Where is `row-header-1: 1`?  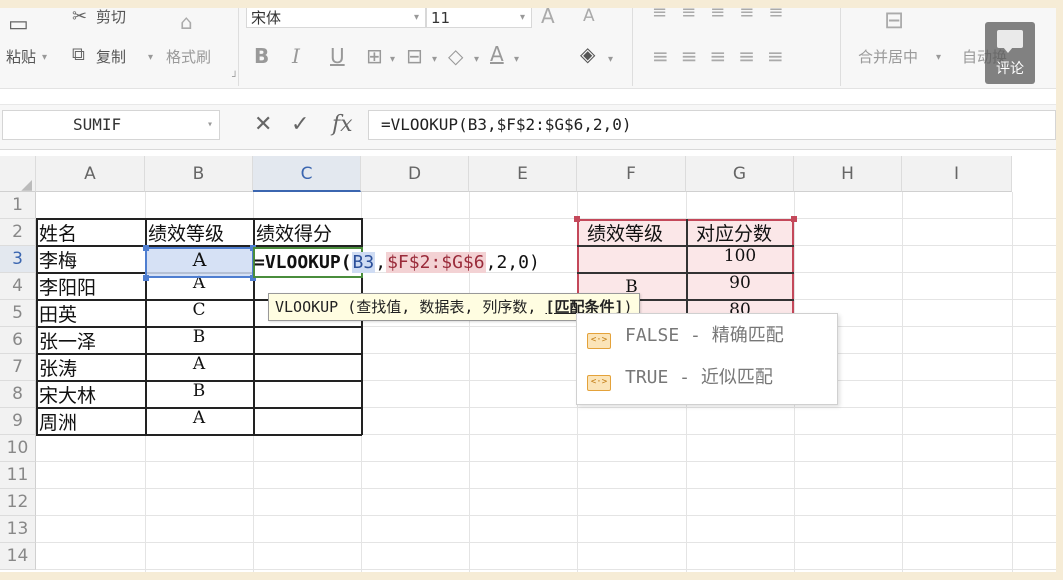 row-header-1: 1 is located at coordinates (18, 205).